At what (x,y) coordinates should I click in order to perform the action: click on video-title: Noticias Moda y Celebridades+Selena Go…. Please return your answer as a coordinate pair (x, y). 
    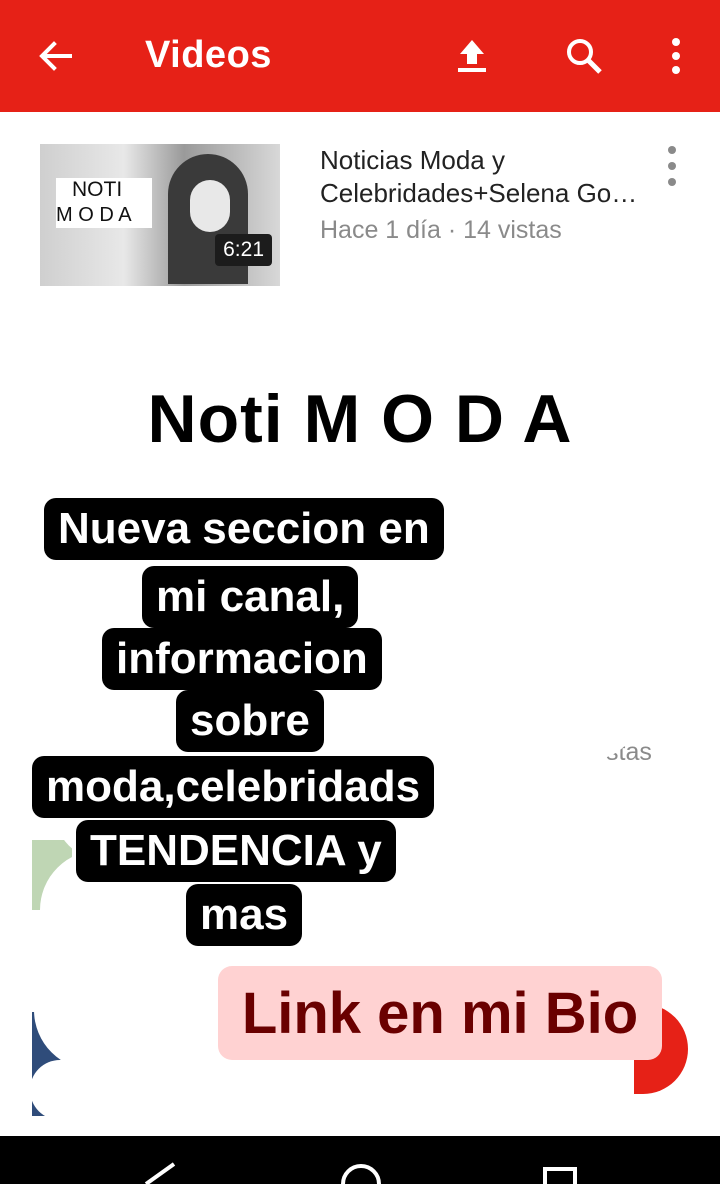
    Looking at the image, I should click on (485, 177).